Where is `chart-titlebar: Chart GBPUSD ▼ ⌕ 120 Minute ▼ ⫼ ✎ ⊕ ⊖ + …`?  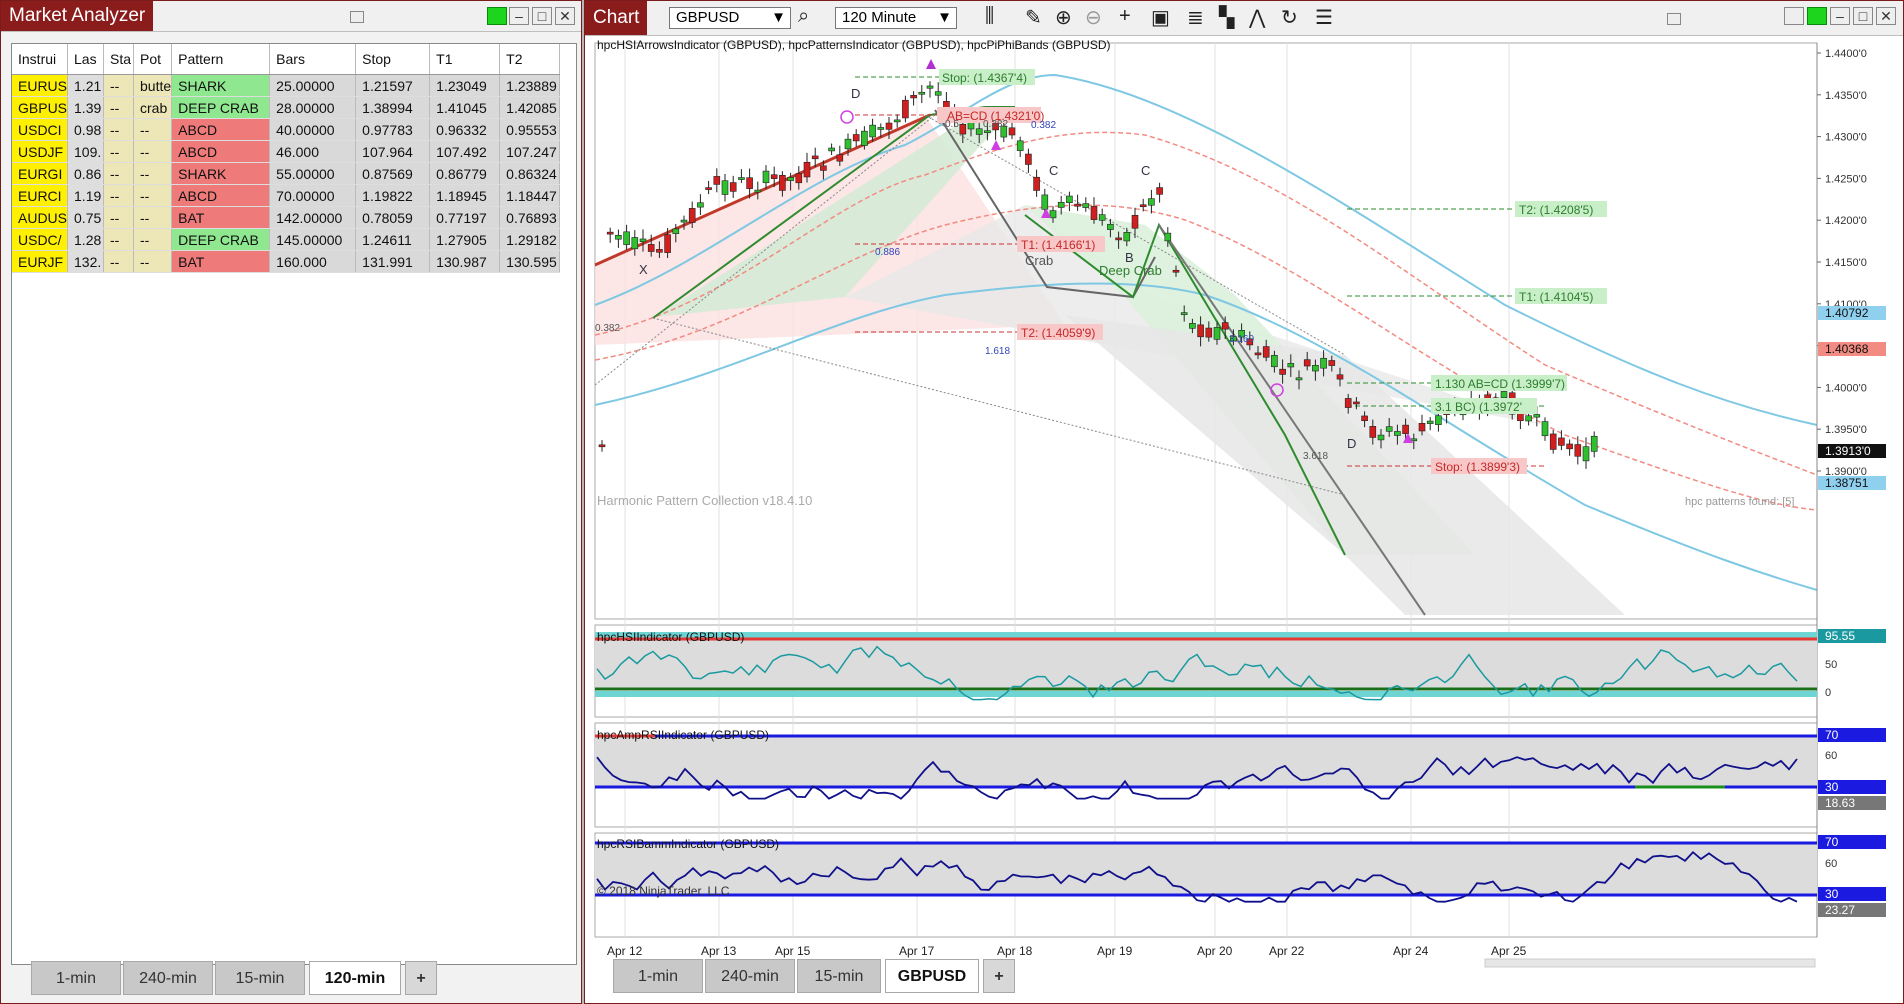
chart-titlebar: Chart GBPUSD ▼ ⌕ 120 Minute ▼ ⫼ ✎ ⊕ ⊖ + … is located at coordinates (1244, 18).